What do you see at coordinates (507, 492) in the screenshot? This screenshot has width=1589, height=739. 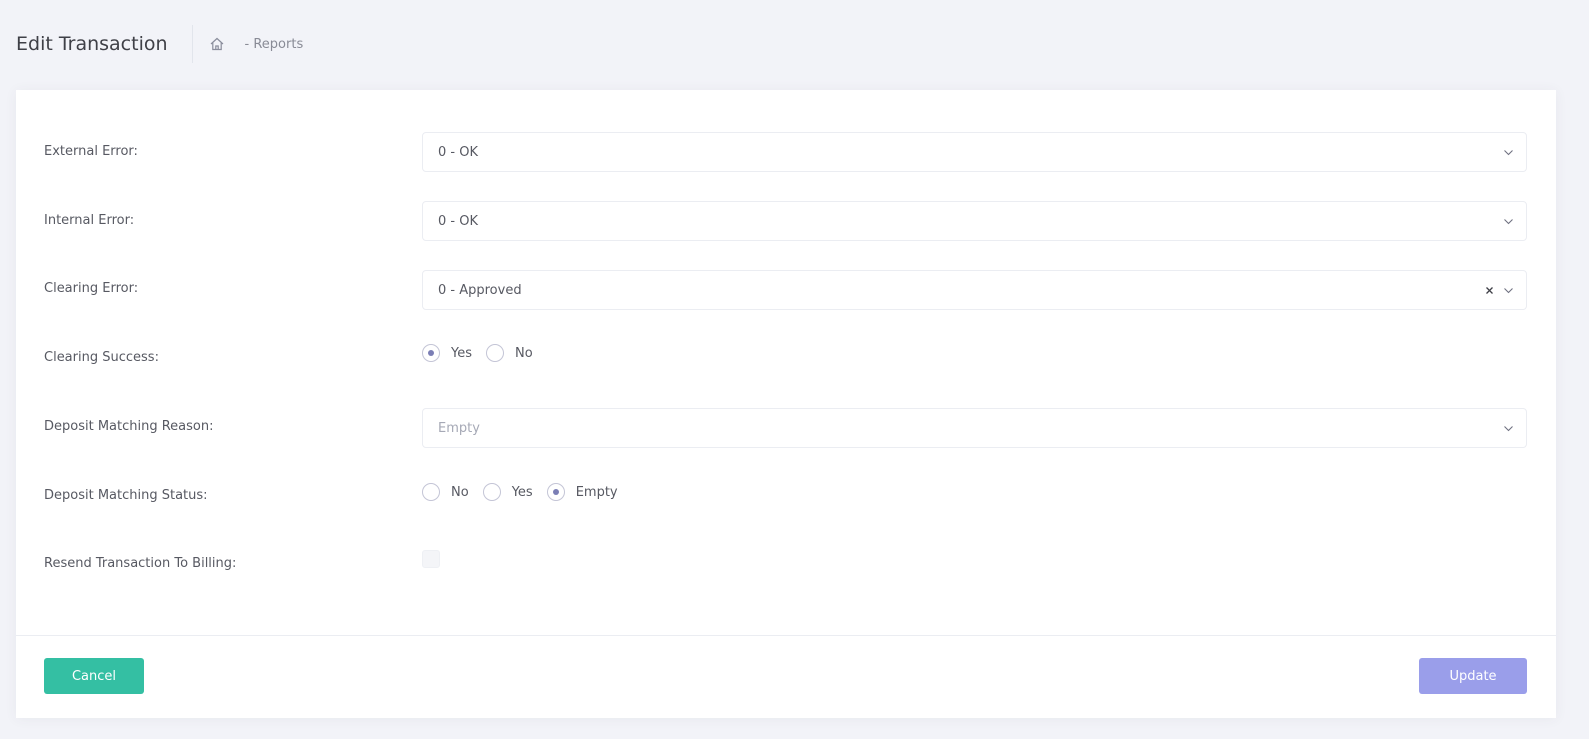 I see `deposit-matching-status-yes-radio: Yes` at bounding box center [507, 492].